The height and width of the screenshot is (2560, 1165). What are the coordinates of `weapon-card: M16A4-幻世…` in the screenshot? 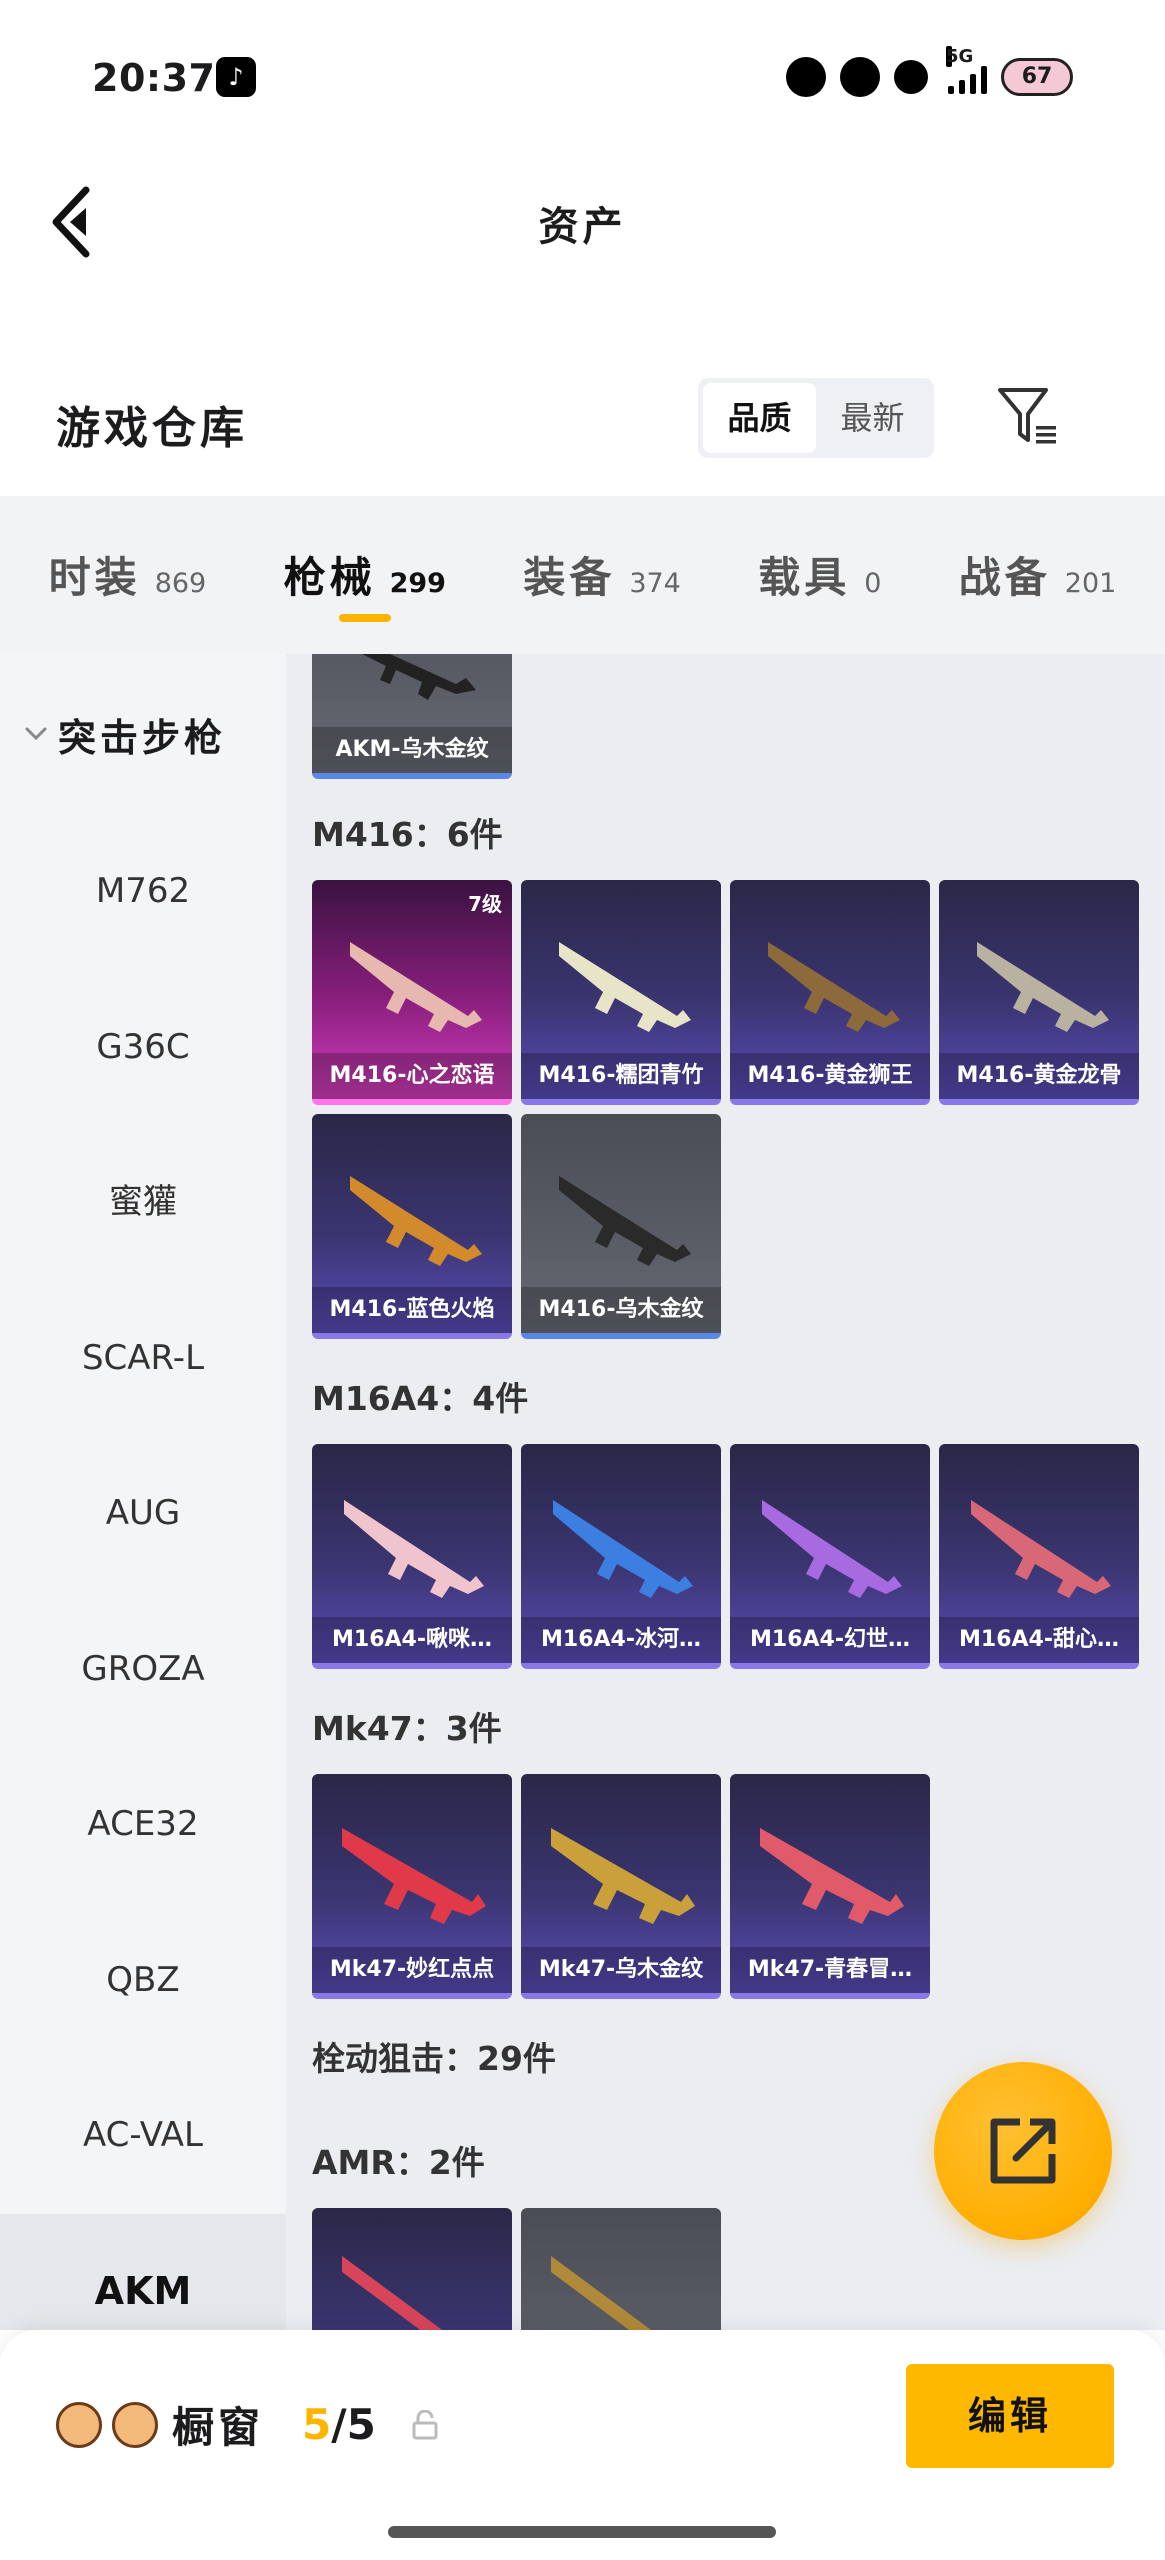 It's located at (830, 1556).